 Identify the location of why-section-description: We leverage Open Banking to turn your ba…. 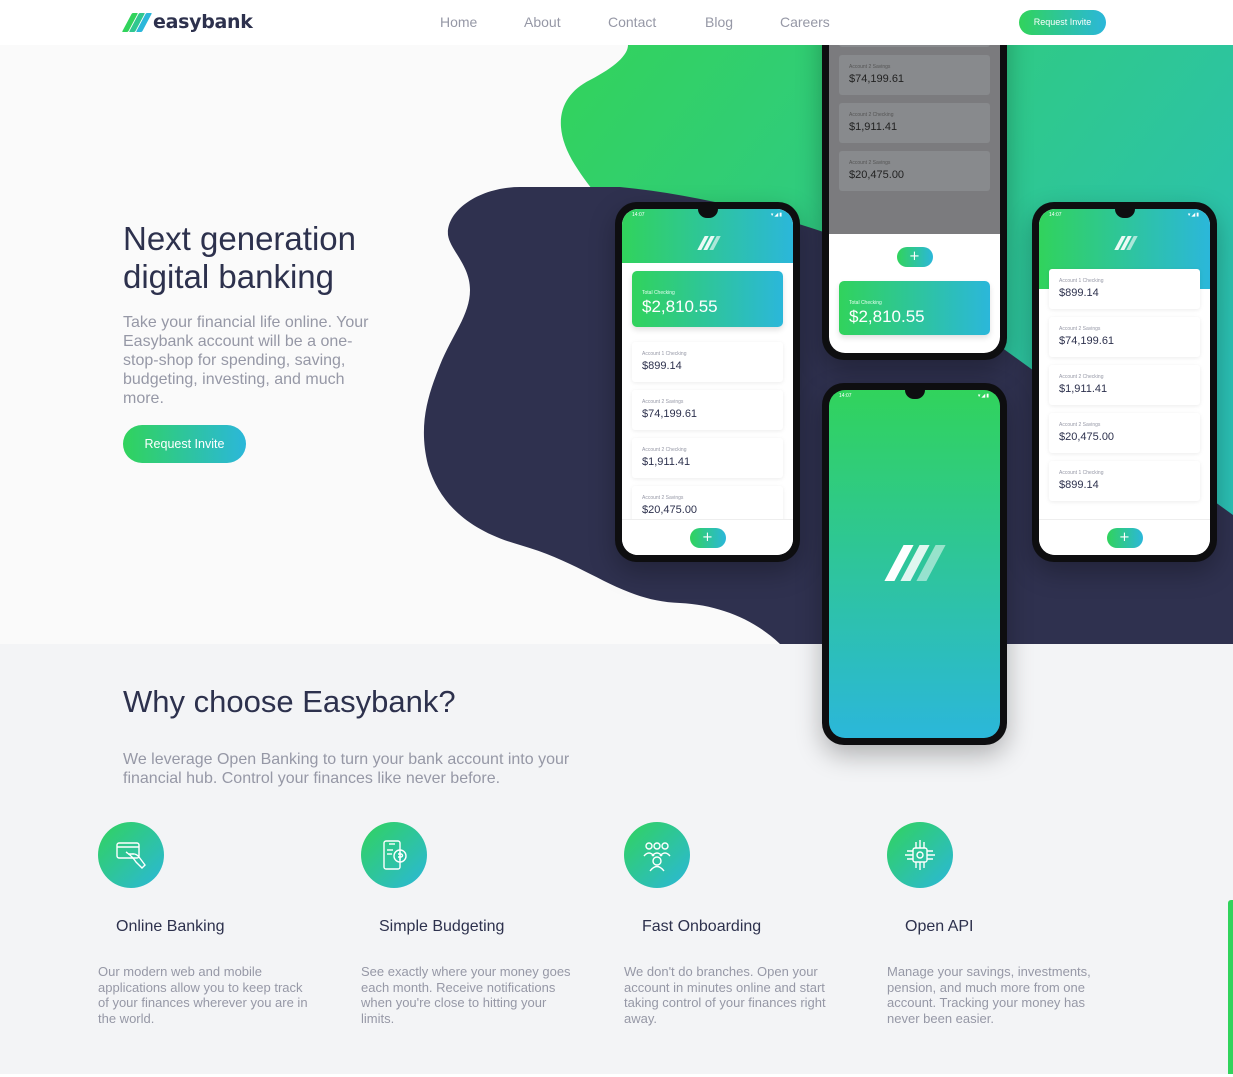
(346, 769).